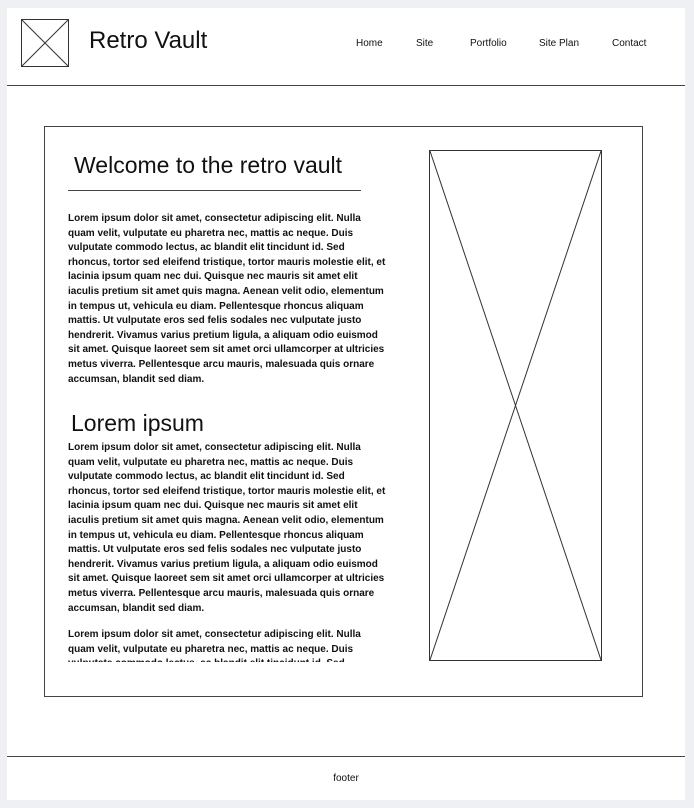 The image size is (694, 808). I want to click on page-title: Welcome to the retro vault, so click(208, 165).